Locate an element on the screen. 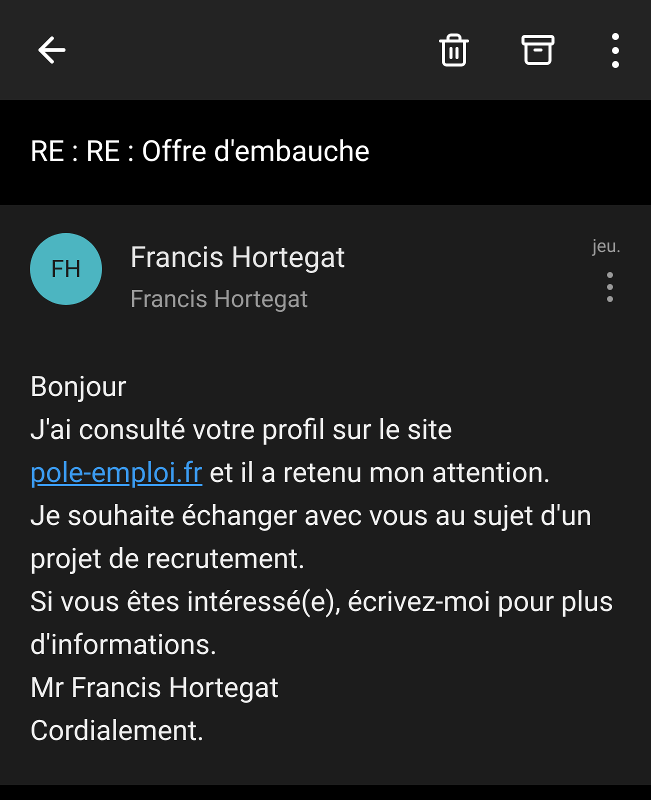 Image resolution: width=651 pixels, height=800 pixels. body-text: J'ai consulté votre profil sur le site pole-emploi.fr et il a retenu mon attention. is located at coordinates (291, 451).